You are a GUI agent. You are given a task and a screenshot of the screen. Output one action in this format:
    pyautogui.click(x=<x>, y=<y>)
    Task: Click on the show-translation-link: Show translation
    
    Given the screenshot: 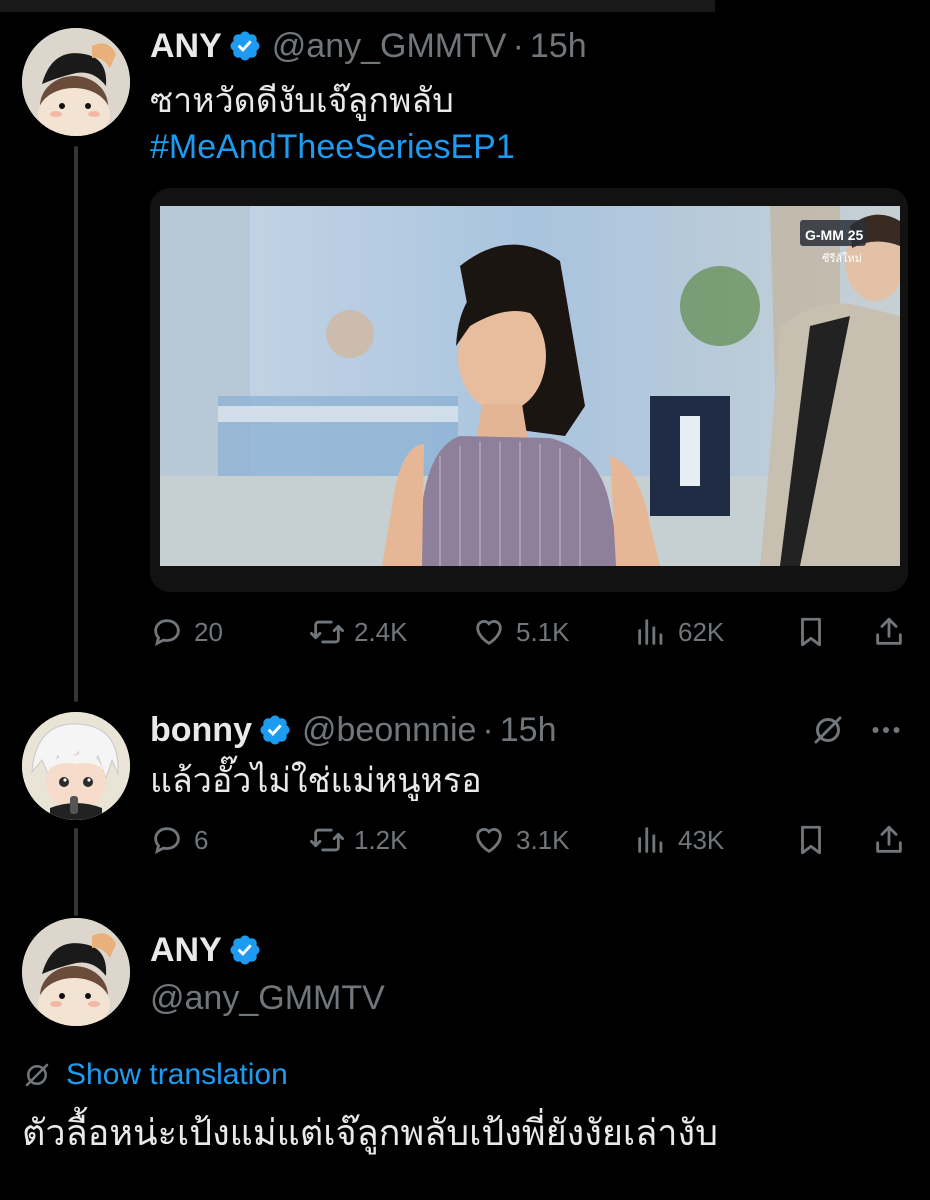 What is the action you would take?
    pyautogui.click(x=155, y=1075)
    